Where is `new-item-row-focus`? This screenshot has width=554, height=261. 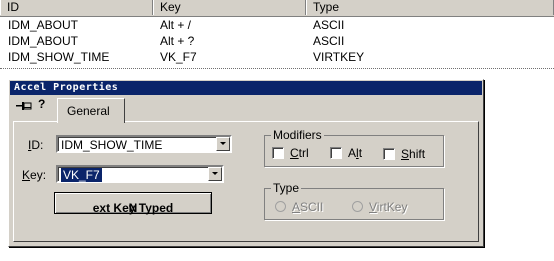 new-item-row-focus is located at coordinates (277, 68).